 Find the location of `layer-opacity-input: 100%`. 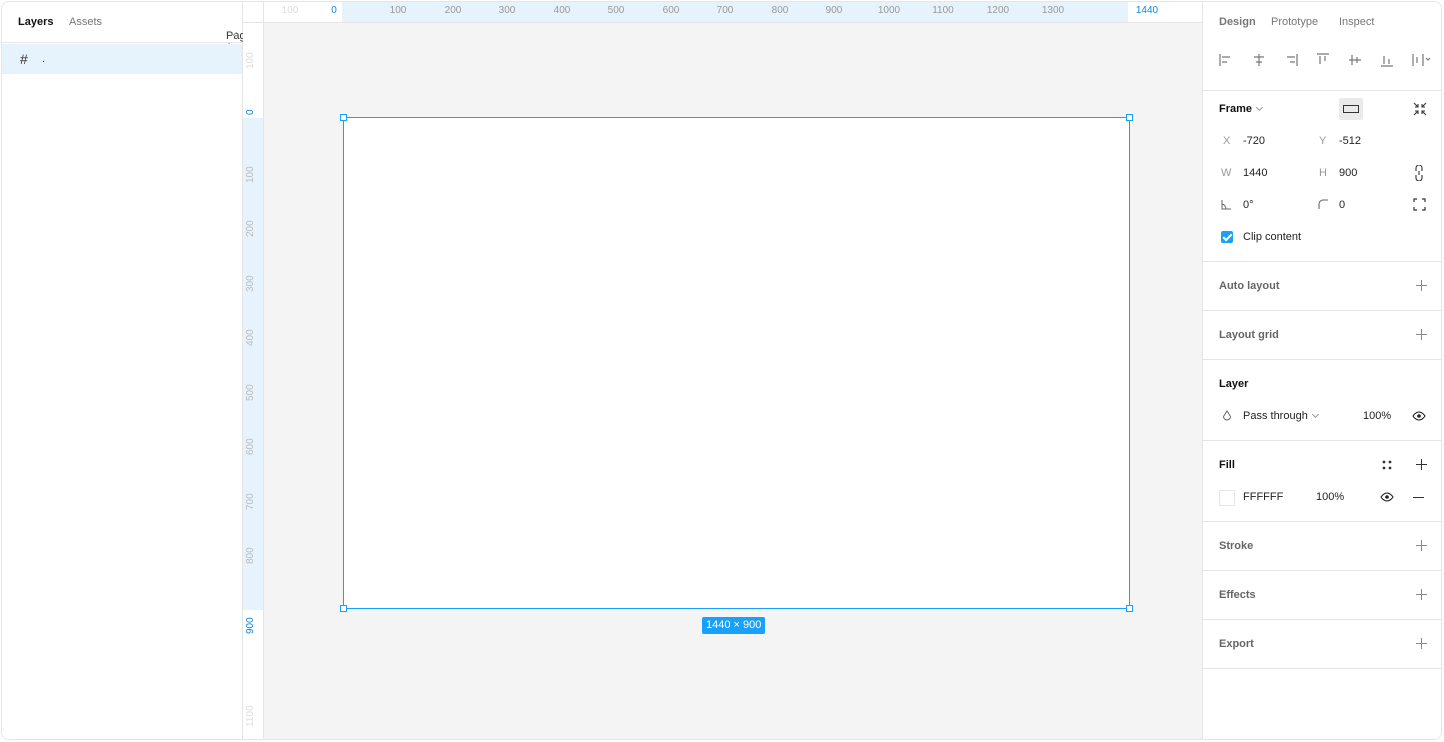

layer-opacity-input: 100% is located at coordinates (1377, 416).